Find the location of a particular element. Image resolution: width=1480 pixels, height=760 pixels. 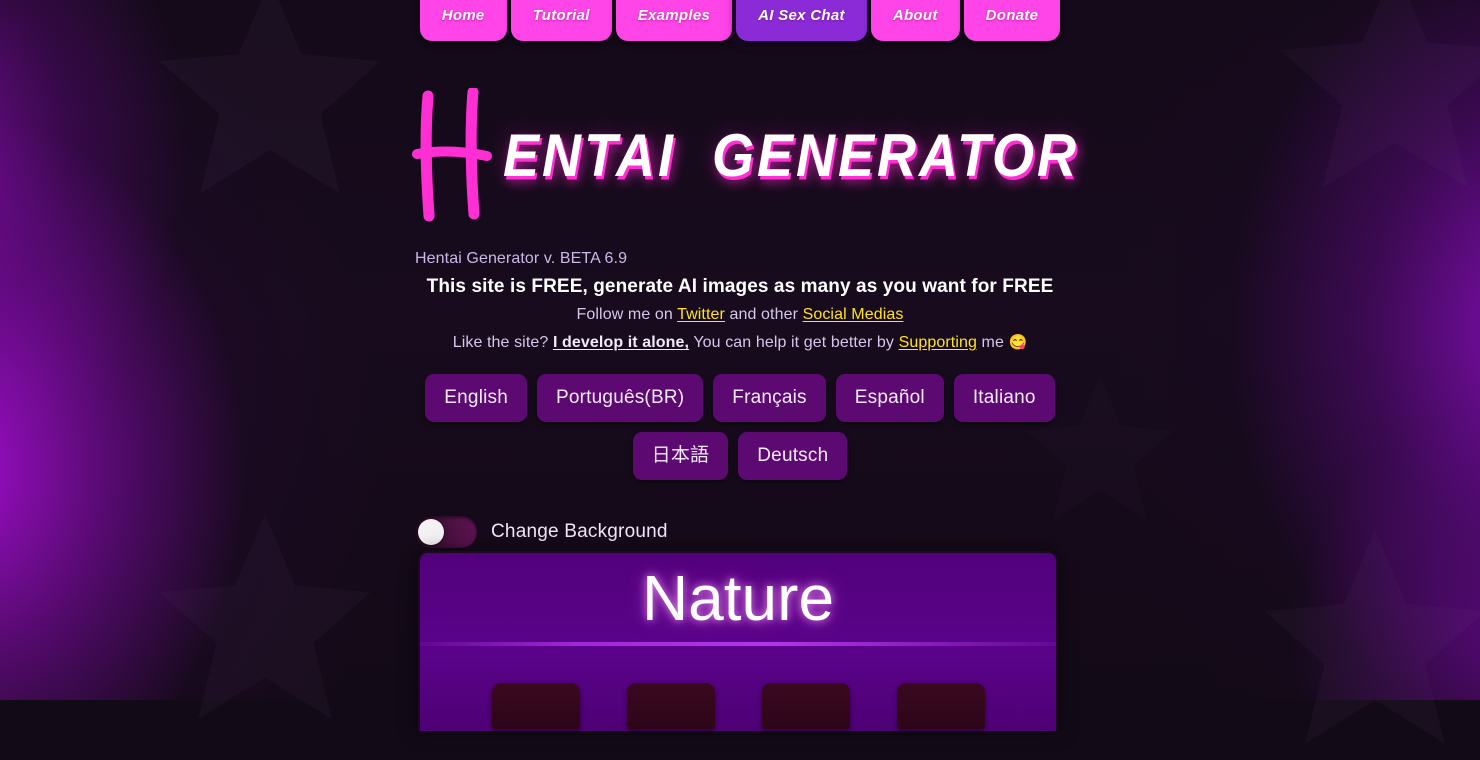

language-button-portugues-br: Português(BR) is located at coordinates (620, 398).